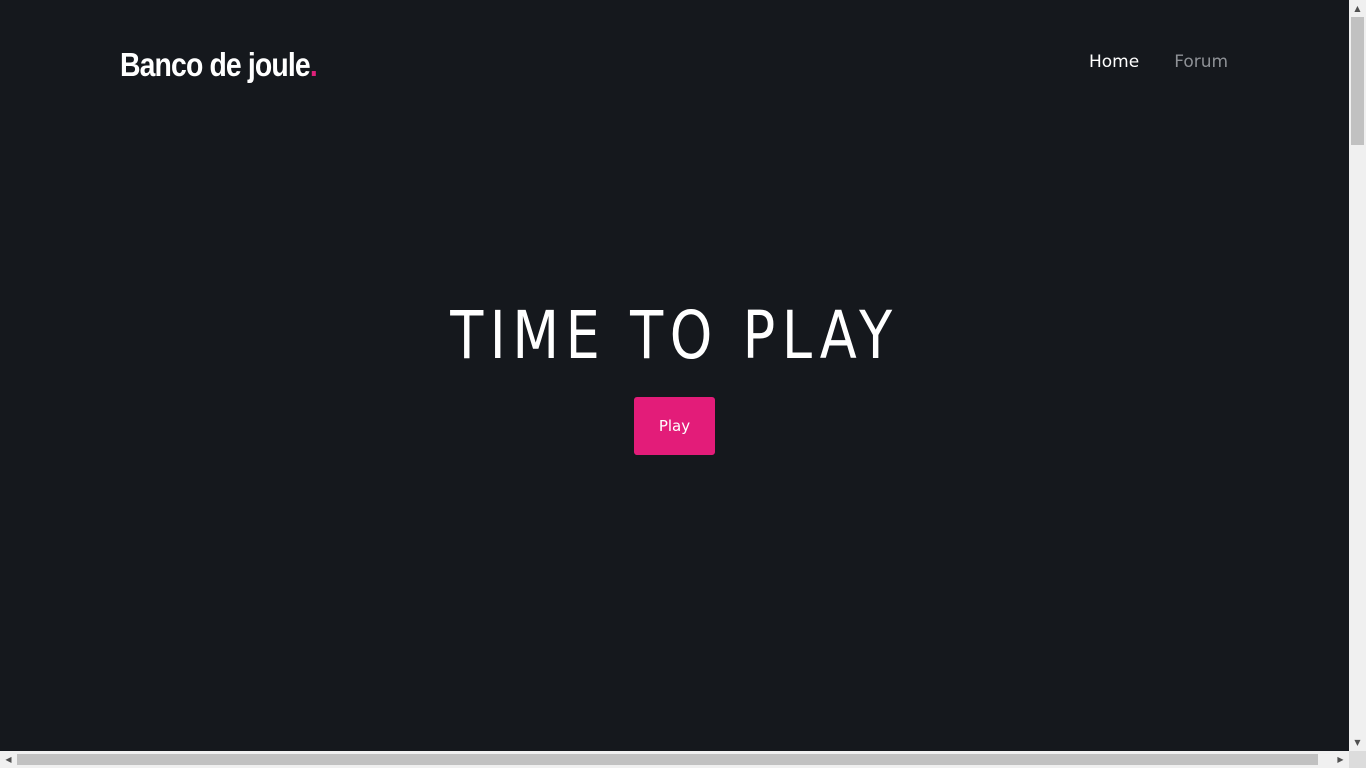 This screenshot has width=1366, height=768. I want to click on brand-logo: Banco de joule., so click(219, 65).